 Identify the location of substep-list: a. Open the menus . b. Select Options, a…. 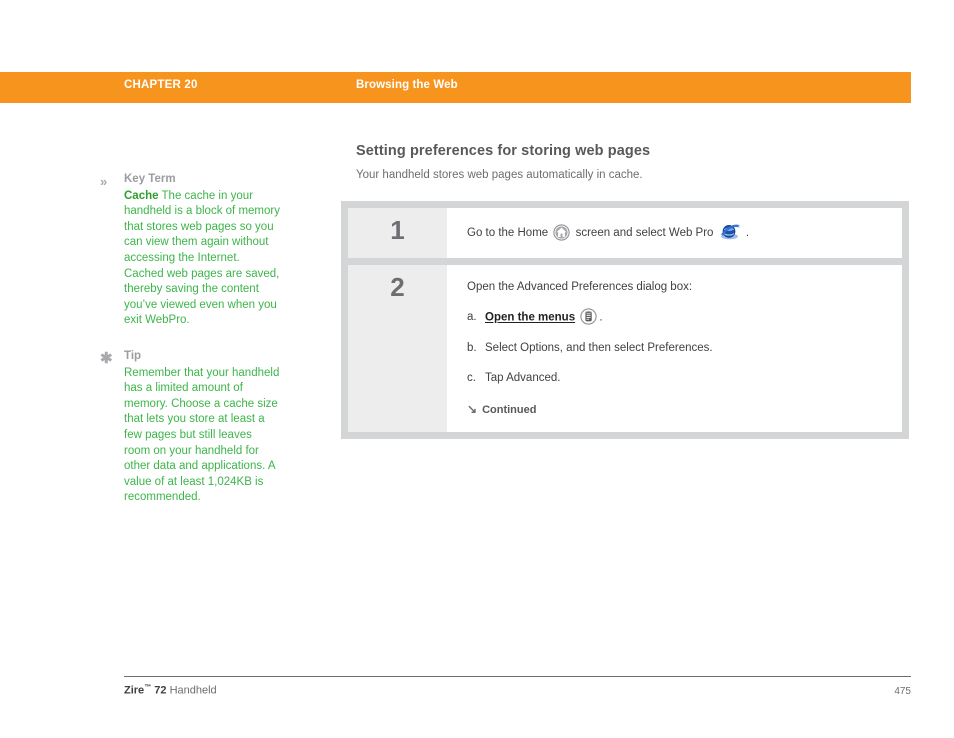
(677, 347).